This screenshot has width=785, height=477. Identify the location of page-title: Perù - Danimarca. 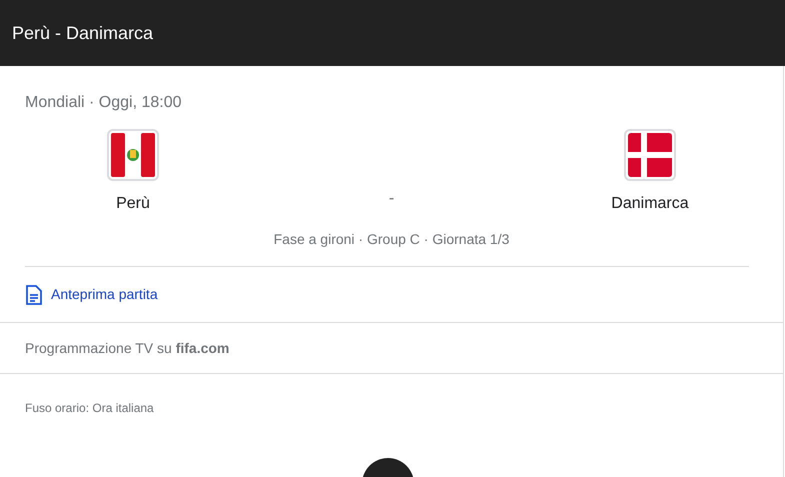
(83, 33).